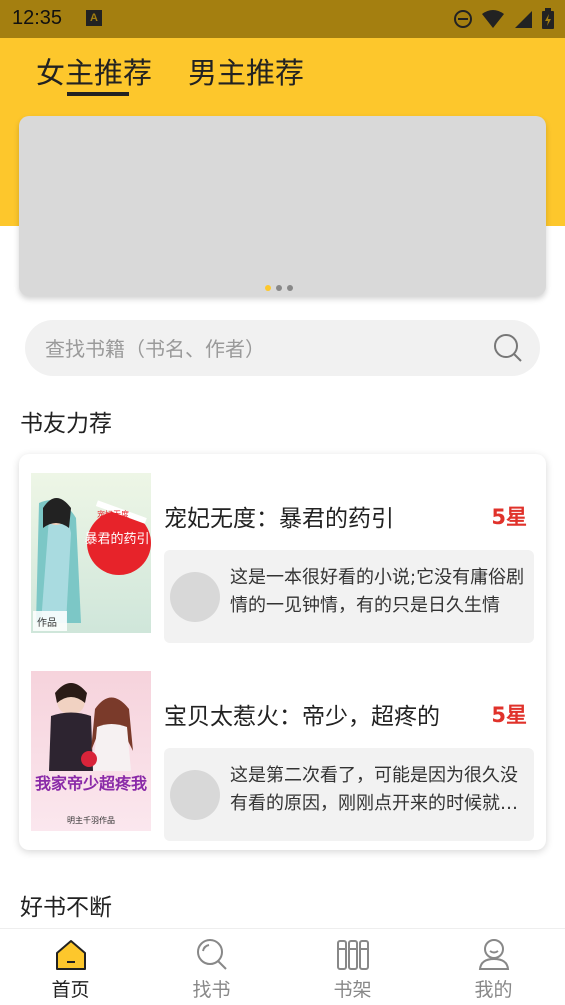  Describe the element at coordinates (494, 954) in the screenshot. I see `profile-icon` at that location.